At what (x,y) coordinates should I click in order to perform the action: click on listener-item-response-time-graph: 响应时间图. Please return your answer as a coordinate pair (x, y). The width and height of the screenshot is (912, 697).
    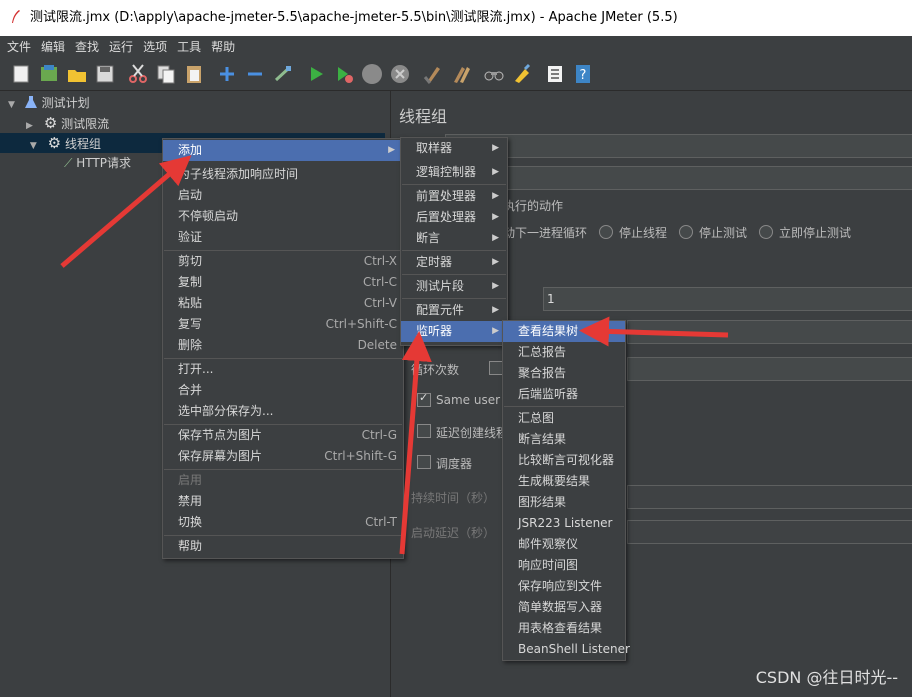
    Looking at the image, I should click on (564, 565).